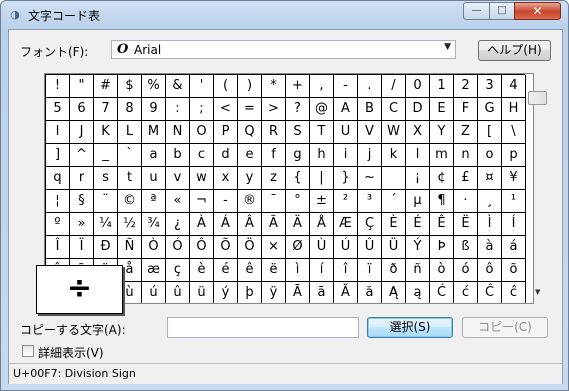  I want to click on char-cell: P, so click(226, 132).